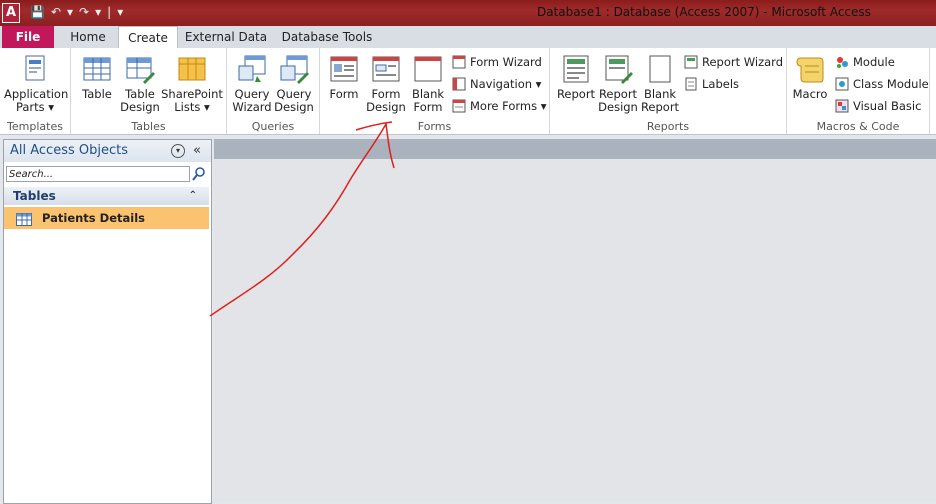 This screenshot has width=936, height=504. What do you see at coordinates (842, 106) in the screenshot?
I see `visual-basic-icon` at bounding box center [842, 106].